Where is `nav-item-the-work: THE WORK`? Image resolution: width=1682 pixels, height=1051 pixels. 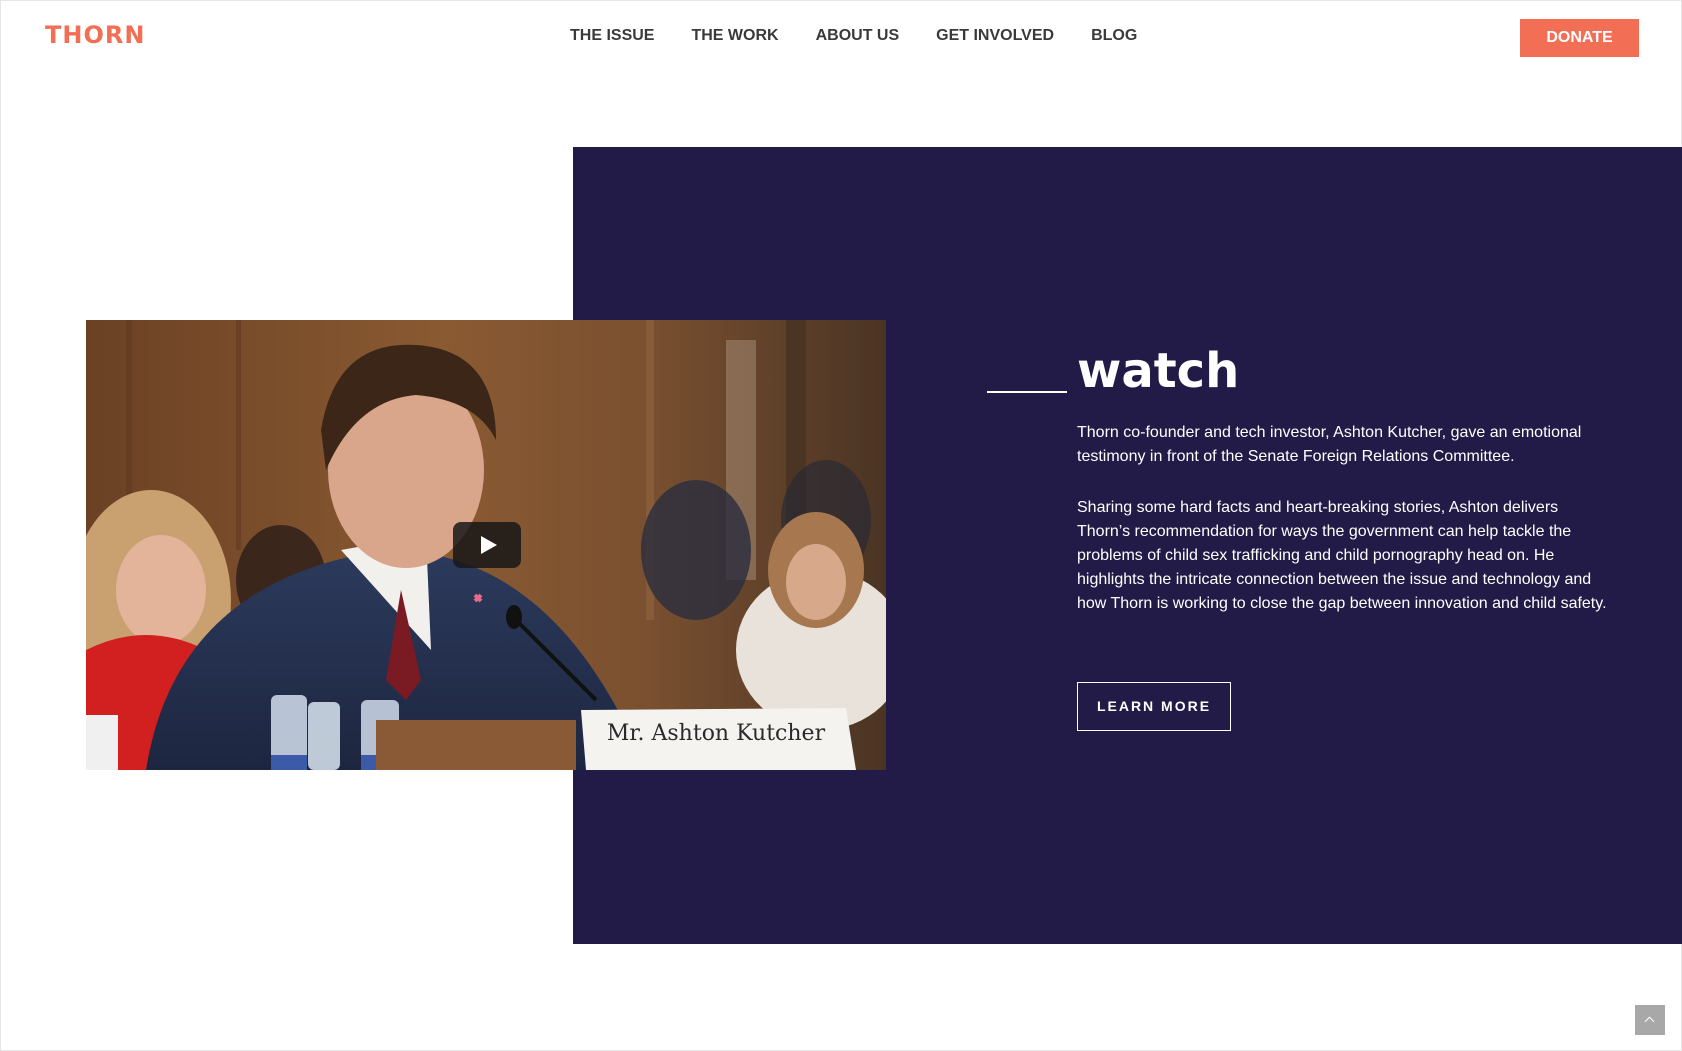 nav-item-the-work: THE WORK is located at coordinates (734, 36).